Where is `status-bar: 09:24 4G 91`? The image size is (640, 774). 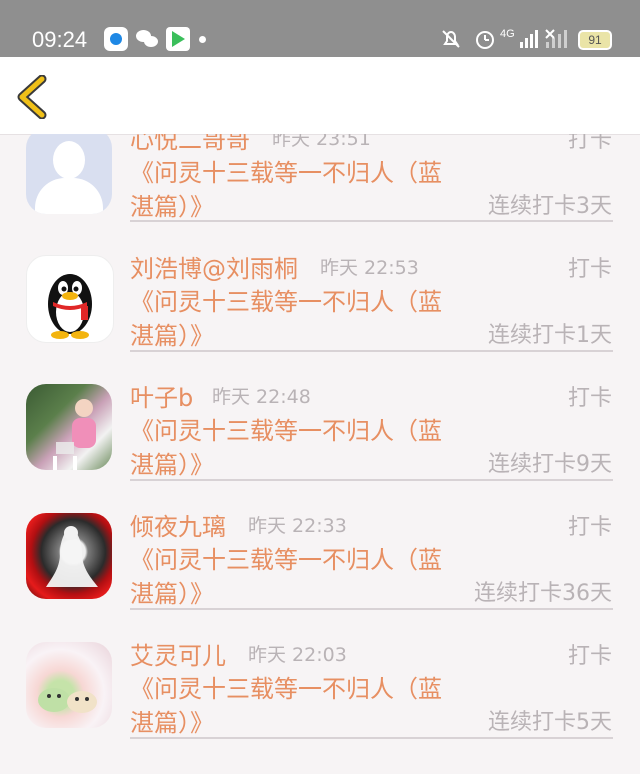
status-bar: 09:24 4G 91 is located at coordinates (320, 28).